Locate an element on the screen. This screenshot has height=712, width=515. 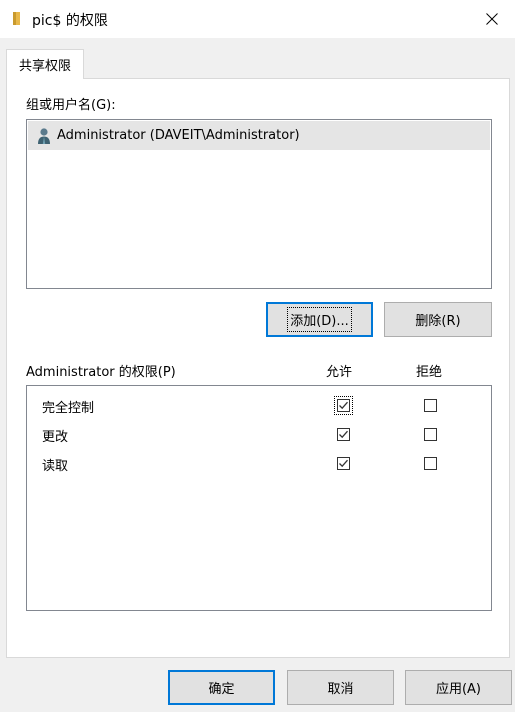
user-icon is located at coordinates (44, 136).